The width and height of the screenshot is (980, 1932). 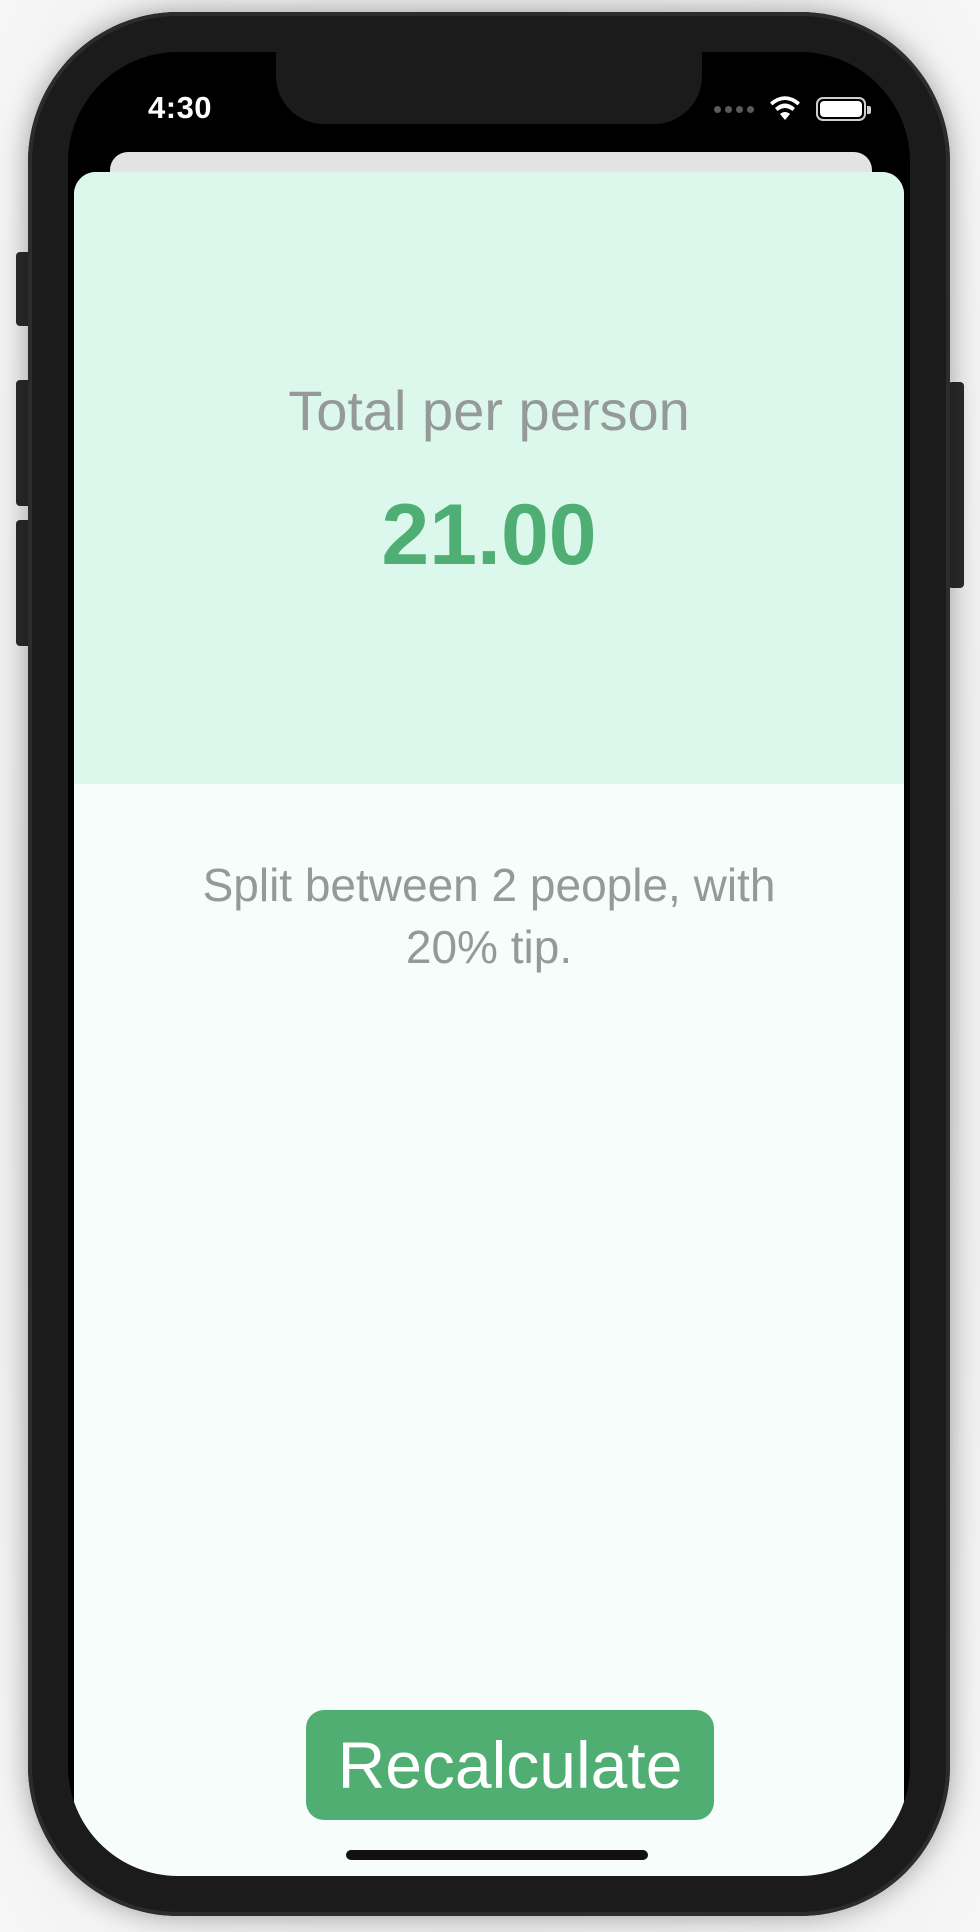 I want to click on battery-icon, so click(x=843, y=109).